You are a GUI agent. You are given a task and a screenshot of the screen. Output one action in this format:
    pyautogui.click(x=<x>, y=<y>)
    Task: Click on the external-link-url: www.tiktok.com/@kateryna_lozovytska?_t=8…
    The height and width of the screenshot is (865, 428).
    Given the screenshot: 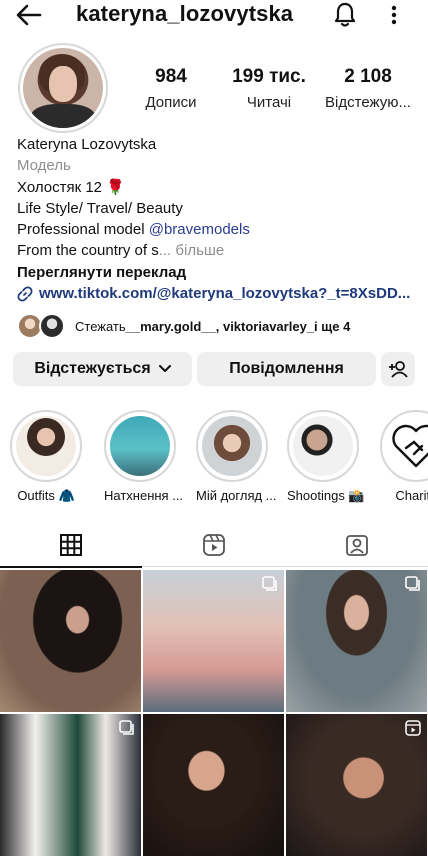 What is the action you would take?
    pyautogui.click(x=225, y=294)
    